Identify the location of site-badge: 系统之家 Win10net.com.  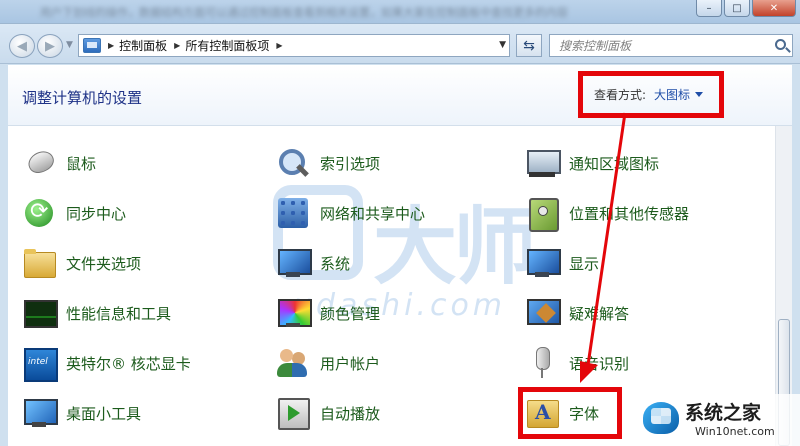
(717, 420).